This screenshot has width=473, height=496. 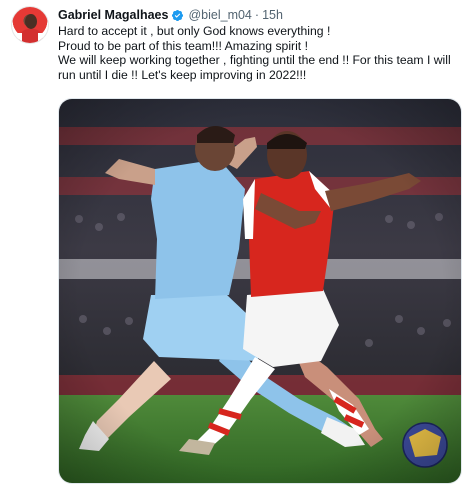 What do you see at coordinates (272, 15) in the screenshot?
I see `tweet-timestamp: 15h` at bounding box center [272, 15].